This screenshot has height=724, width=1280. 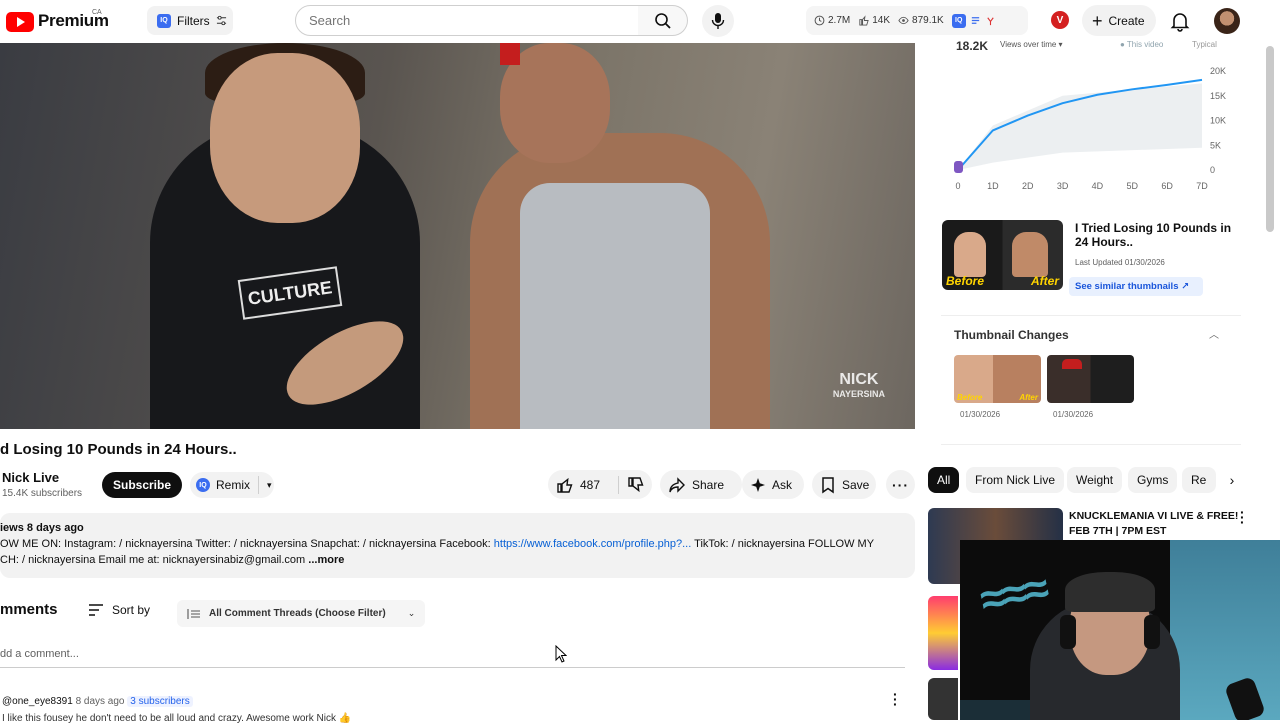 What do you see at coordinates (1080, 126) in the screenshot?
I see `typical-range-band` at bounding box center [1080, 126].